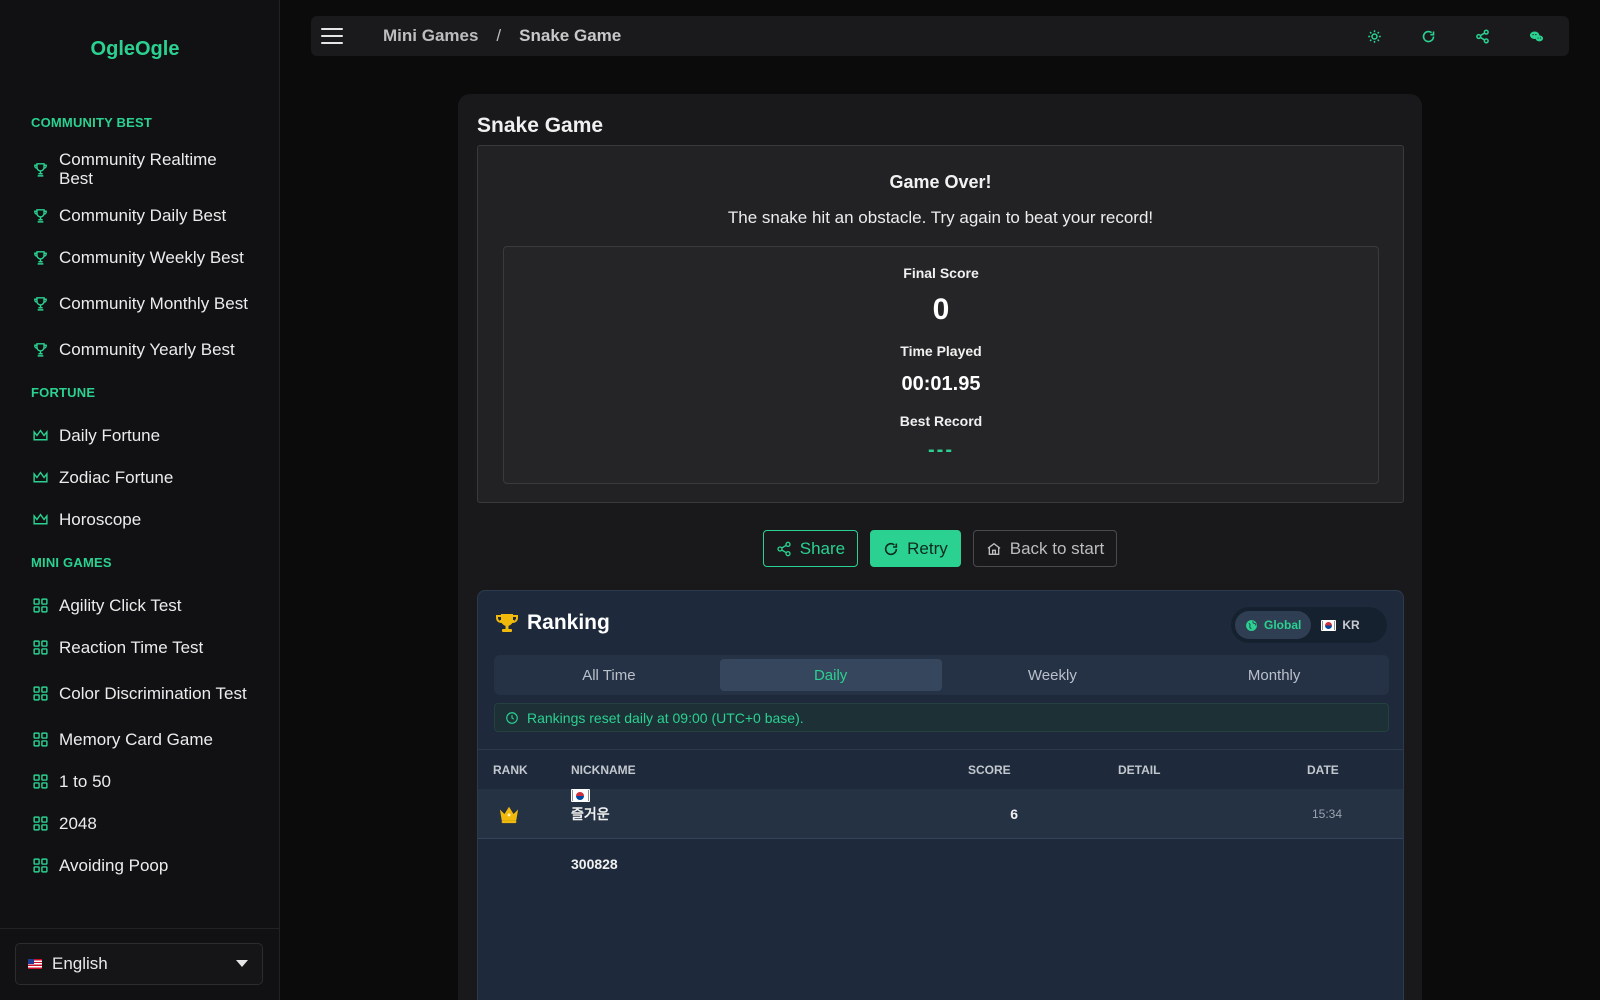  Describe the element at coordinates (138, 169) in the screenshot. I see `sidebar-item-label: Community Realtime Best` at that location.